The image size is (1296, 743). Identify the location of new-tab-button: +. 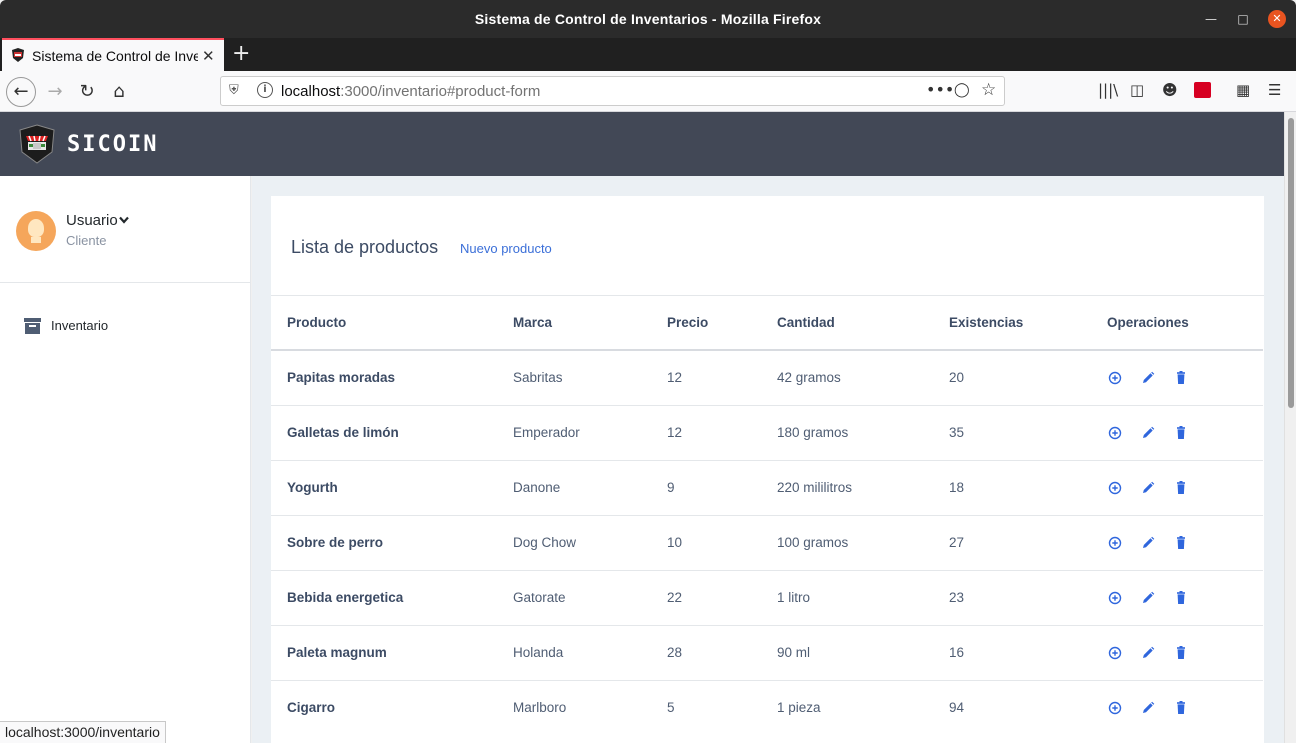
(241, 53).